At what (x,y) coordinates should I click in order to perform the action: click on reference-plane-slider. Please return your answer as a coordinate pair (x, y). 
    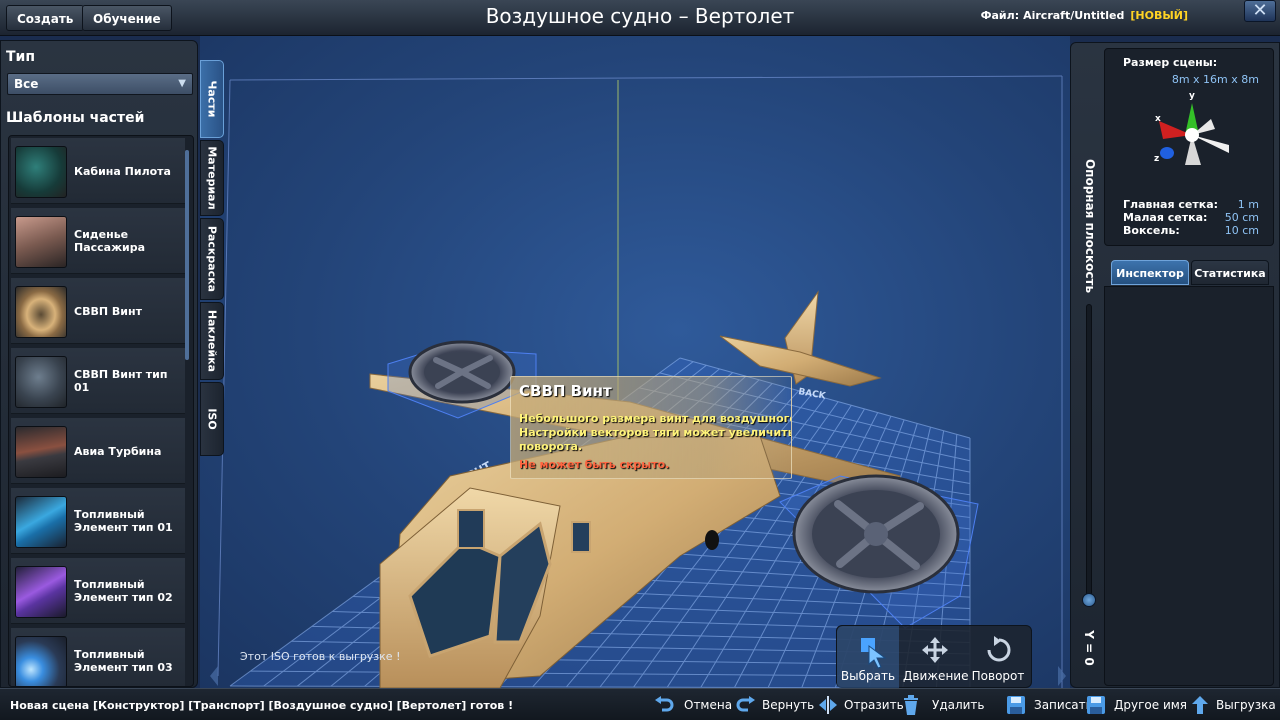
    Looking at the image, I should click on (1089, 455).